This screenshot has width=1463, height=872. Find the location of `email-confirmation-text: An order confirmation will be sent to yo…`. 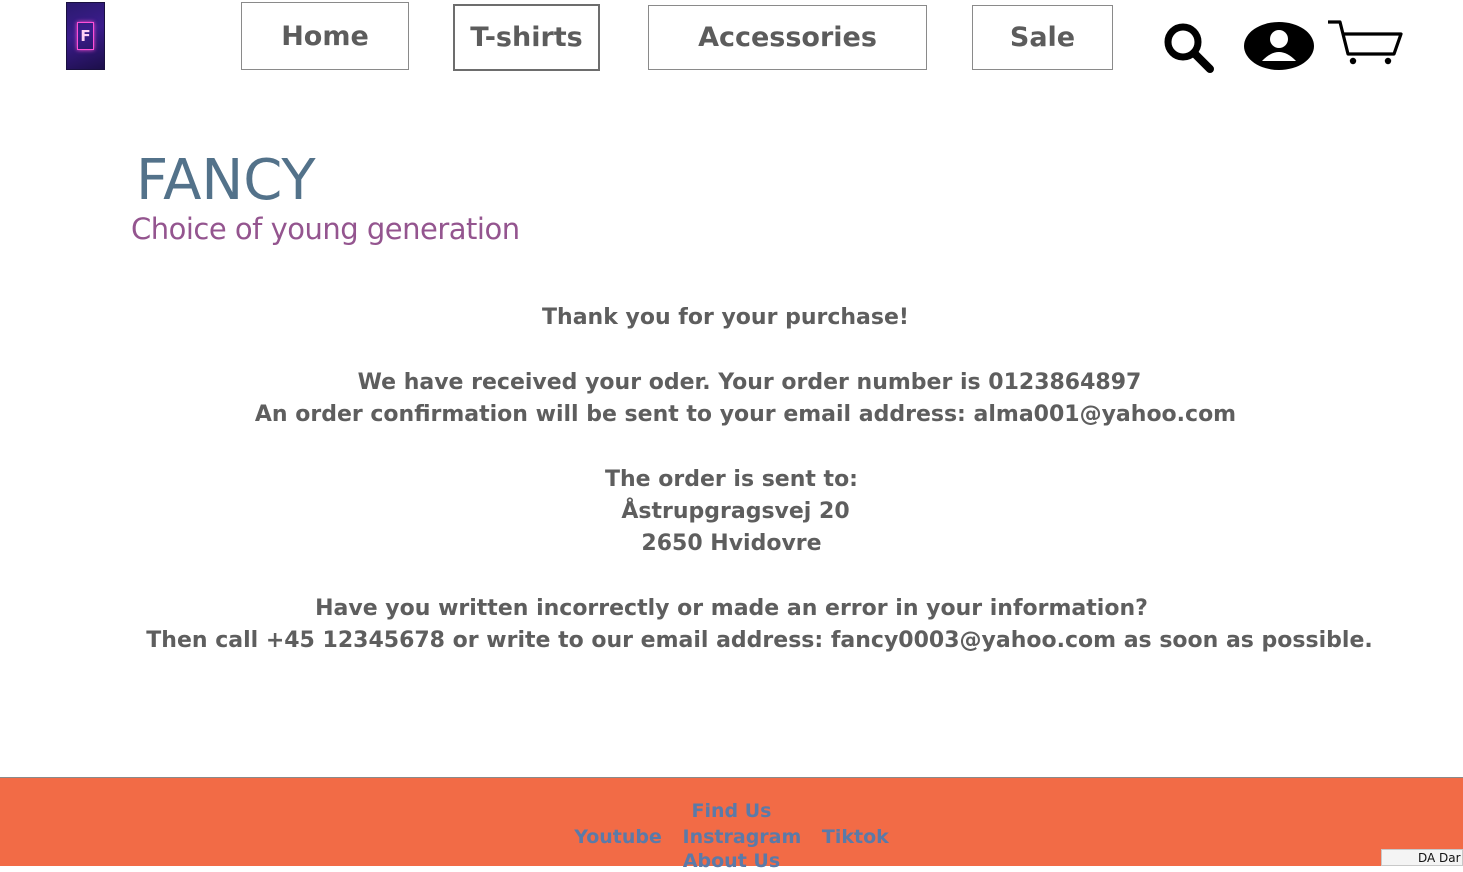

email-confirmation-text: An order confirmation will be sent to yo… is located at coordinates (745, 414).